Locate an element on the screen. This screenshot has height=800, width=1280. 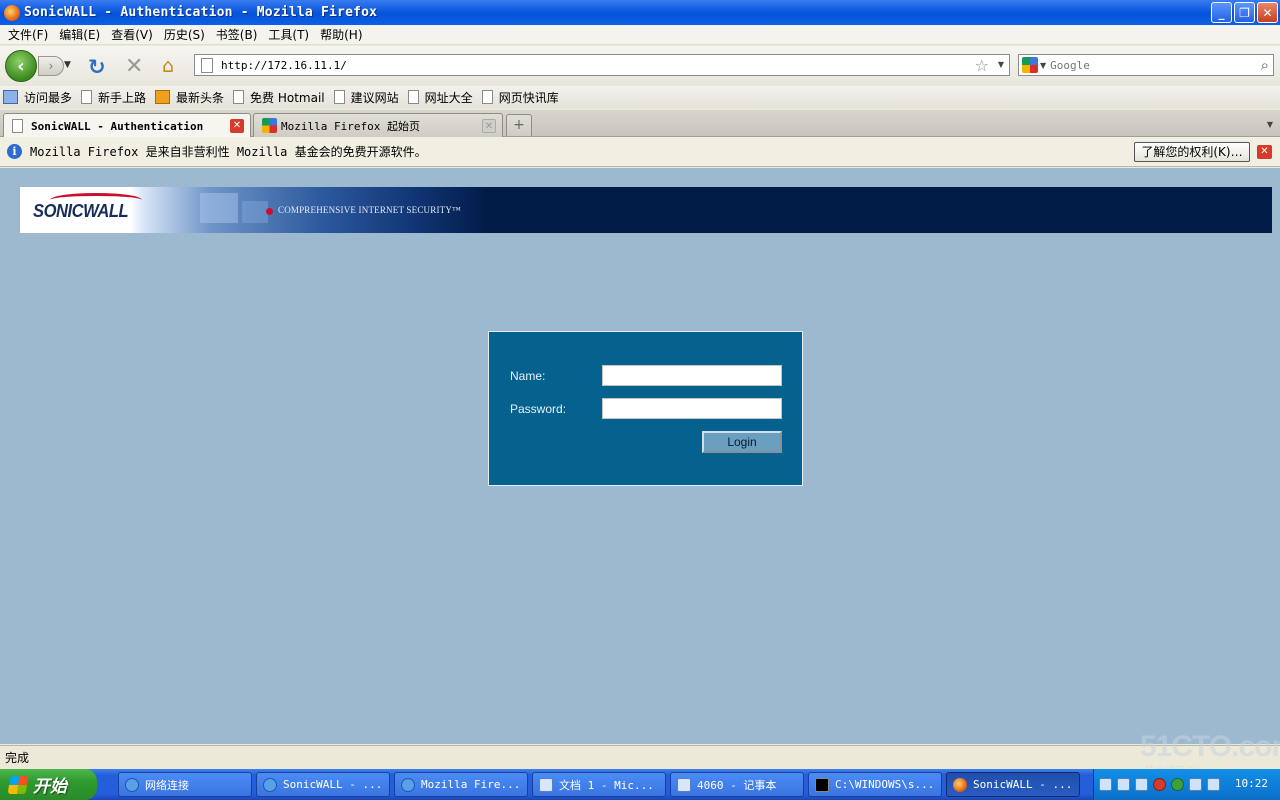
most-visited-icon is located at coordinates (10, 97).